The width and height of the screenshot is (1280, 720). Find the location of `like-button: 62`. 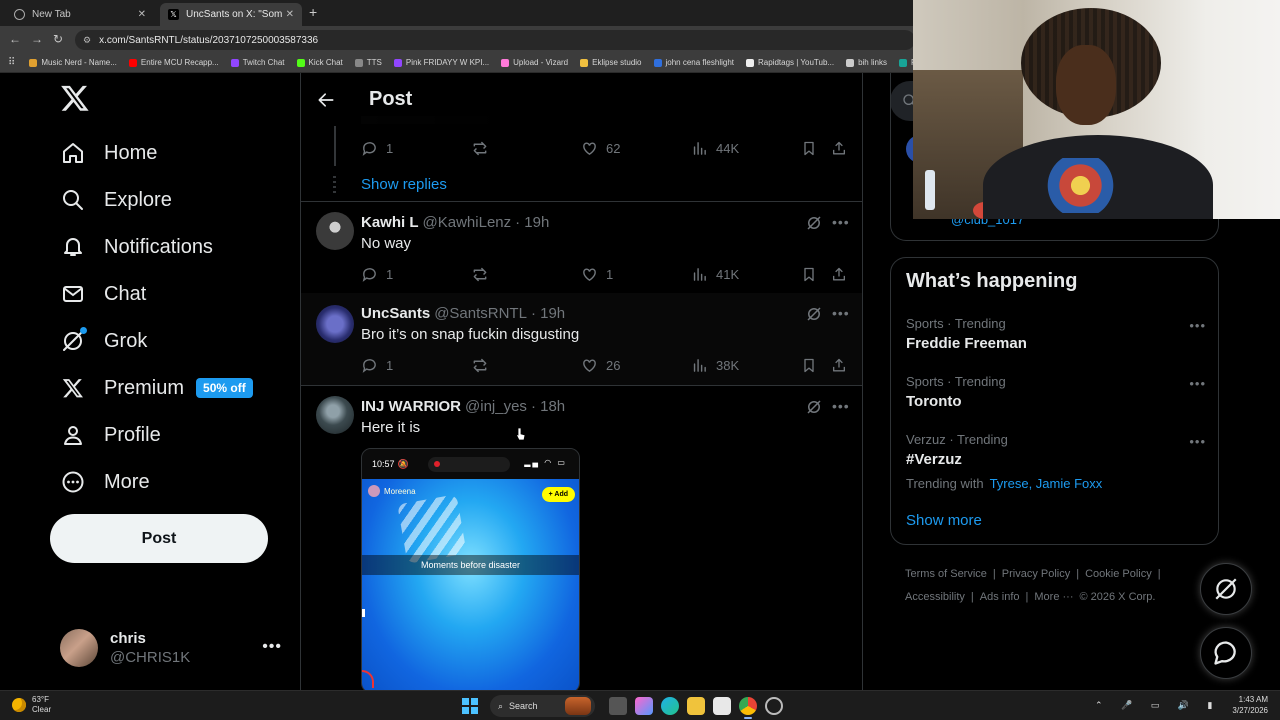

like-button: 62 is located at coordinates (600, 148).